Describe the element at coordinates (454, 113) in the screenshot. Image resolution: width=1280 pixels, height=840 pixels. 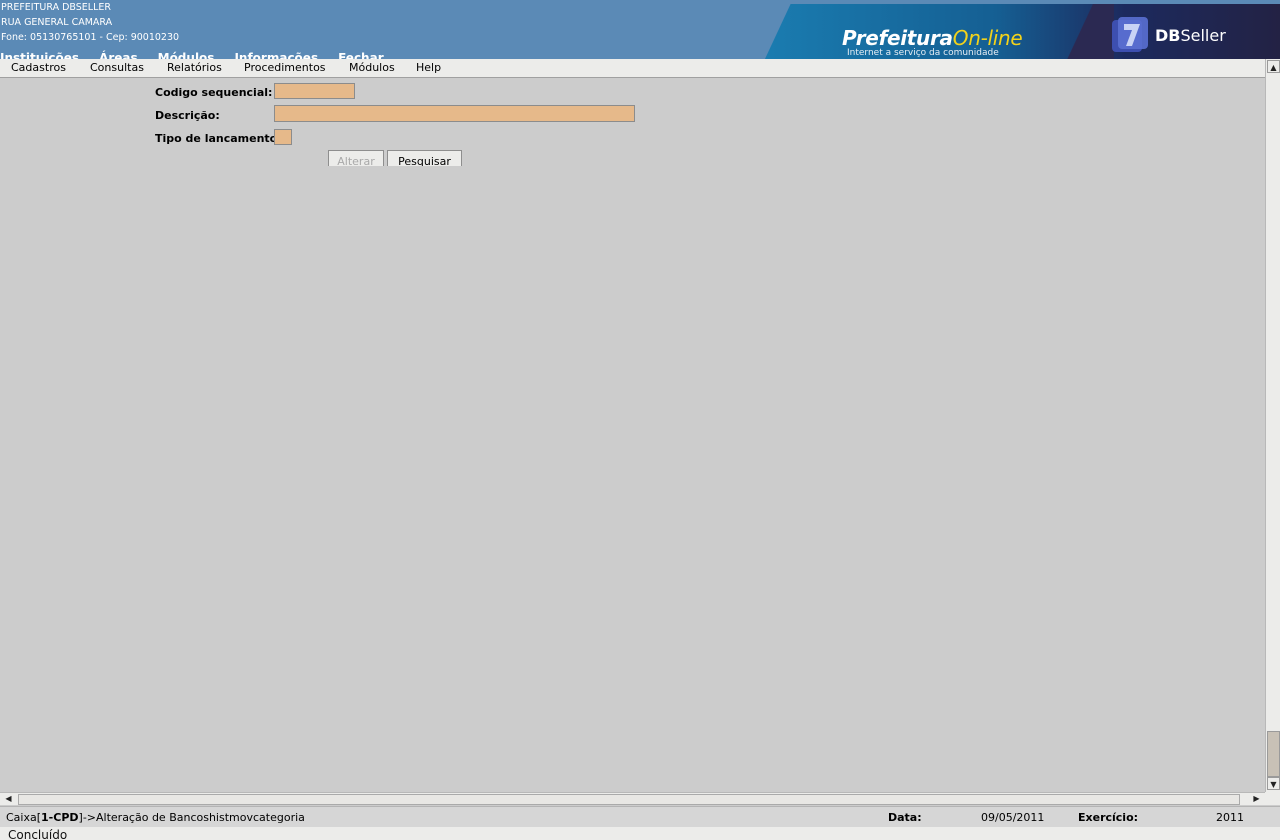
I see `descricao-input` at that location.